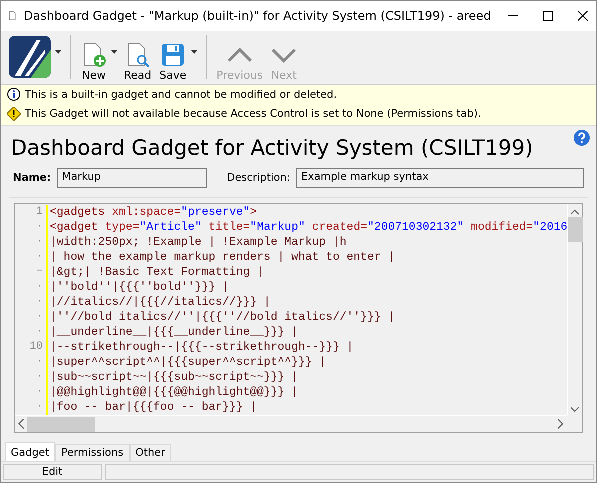  Describe the element at coordinates (153, 212) in the screenshot. I see `code-line: <gadgets xml:space="preserve">` at that location.